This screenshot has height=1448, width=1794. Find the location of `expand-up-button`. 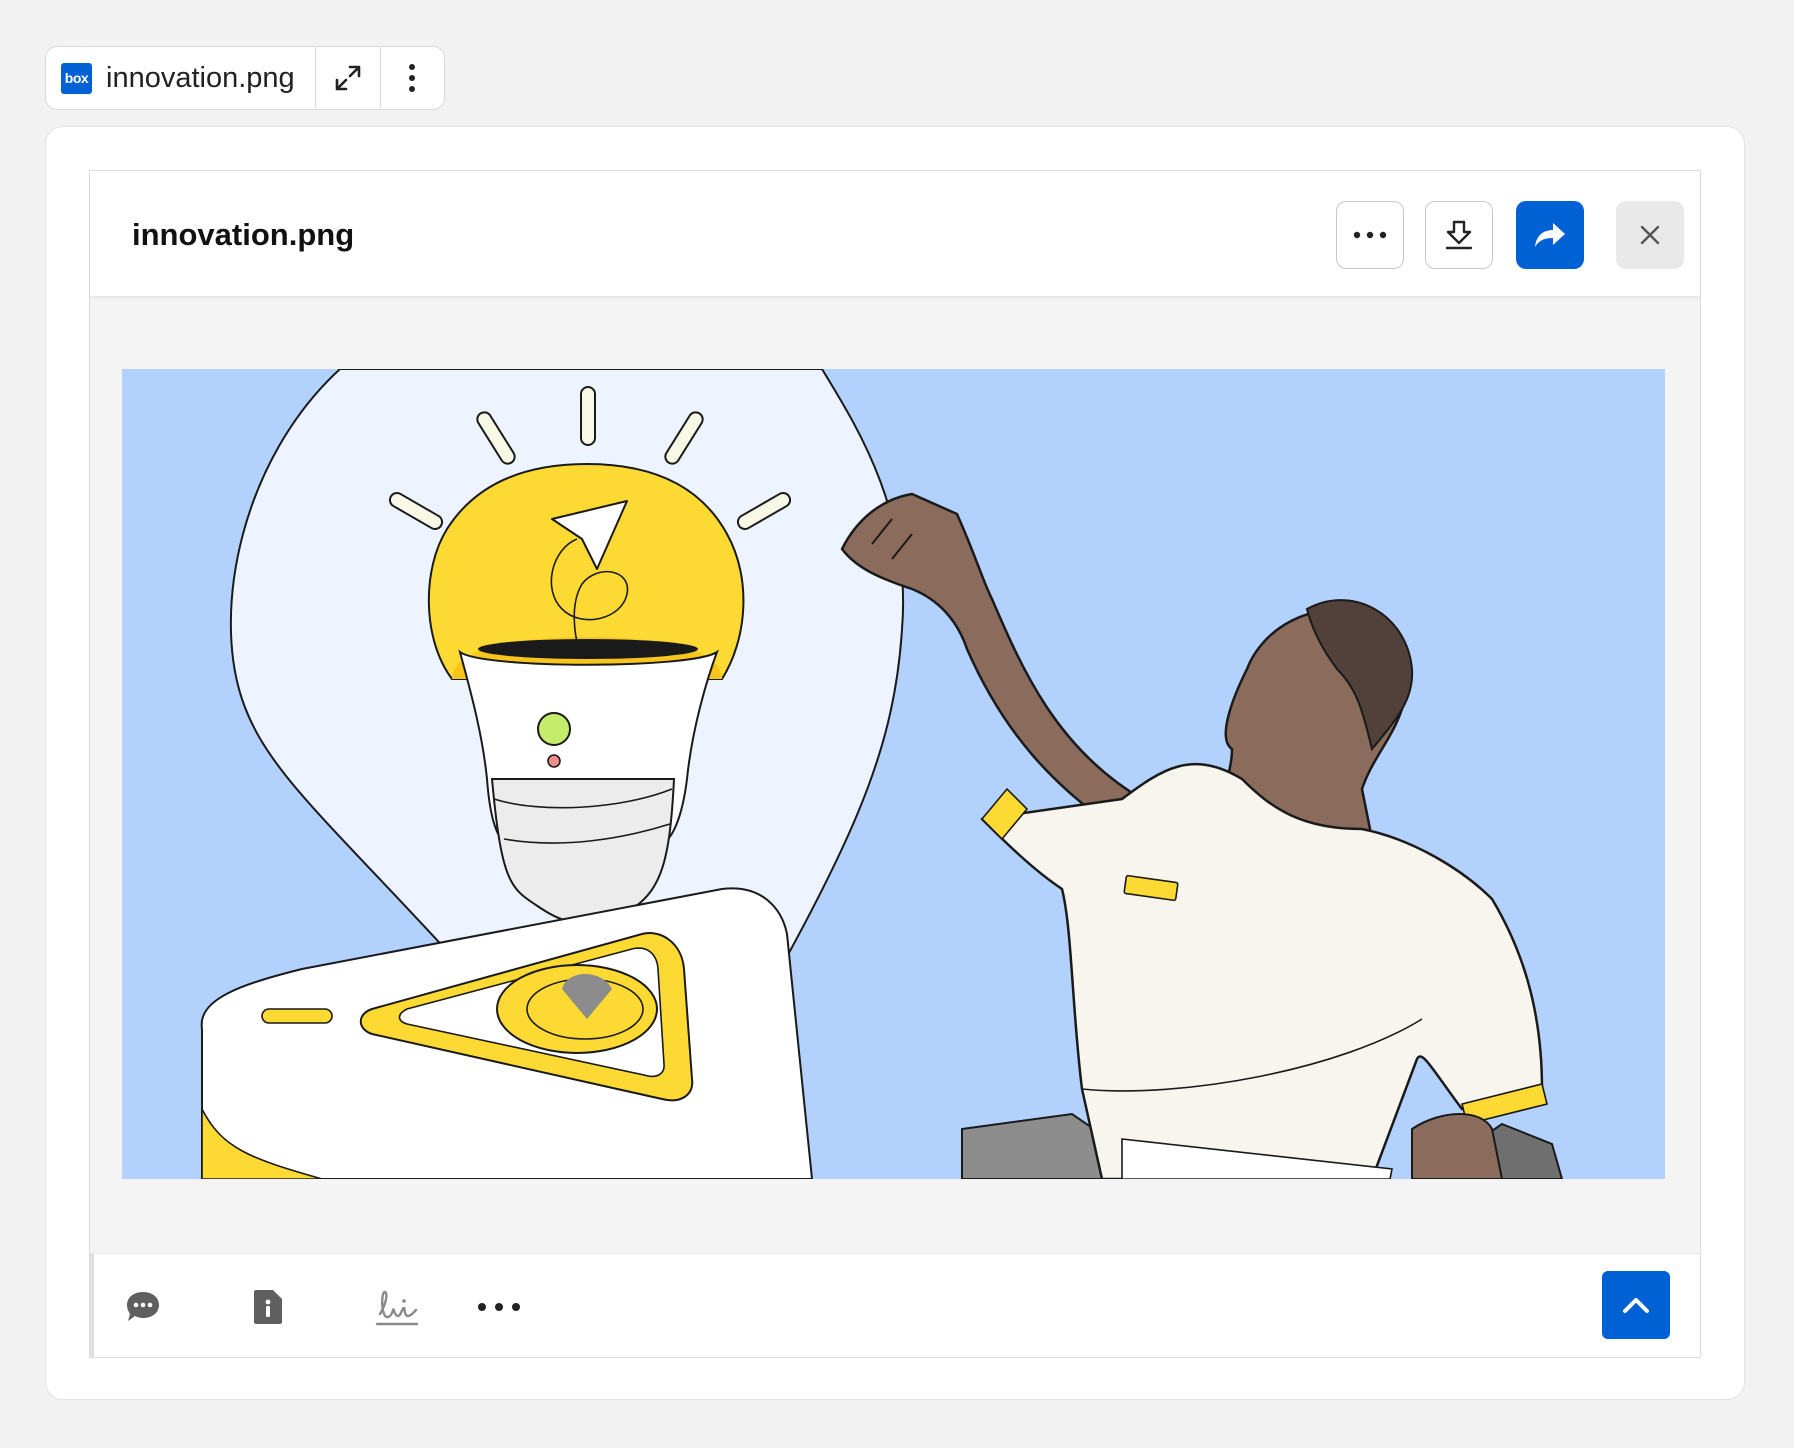

expand-up-button is located at coordinates (1636, 1305).